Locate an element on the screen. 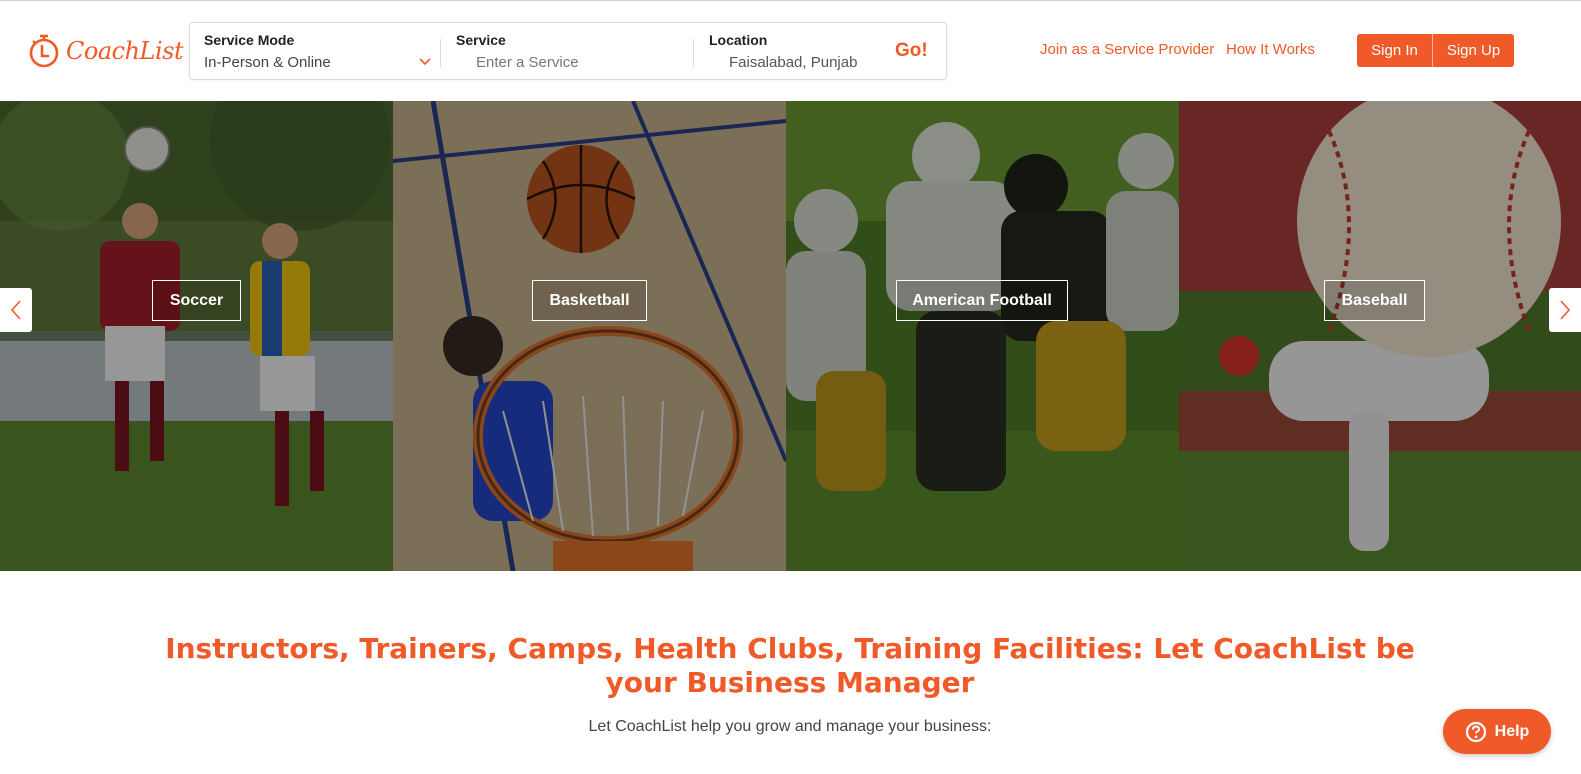  how-it-works-link: How It Works is located at coordinates (1270, 49).